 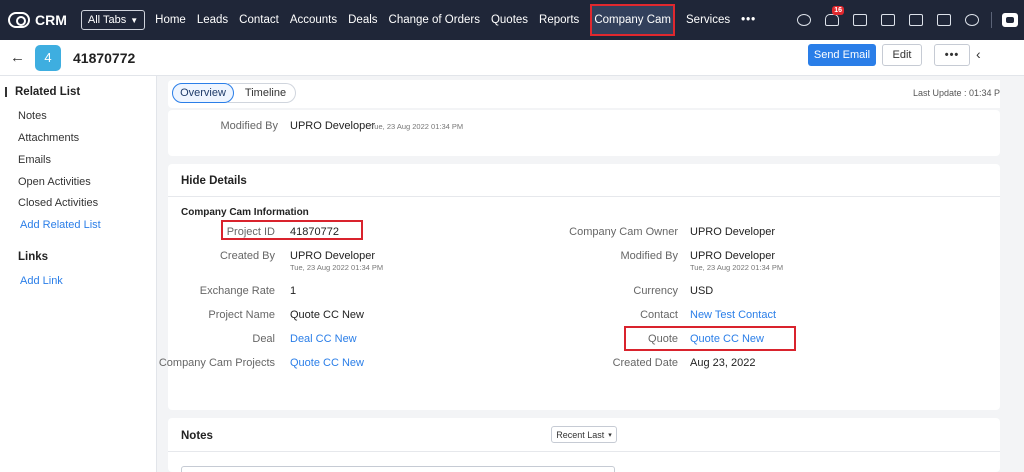 What do you see at coordinates (6, 92) in the screenshot?
I see `collapse-sidebar-icon` at bounding box center [6, 92].